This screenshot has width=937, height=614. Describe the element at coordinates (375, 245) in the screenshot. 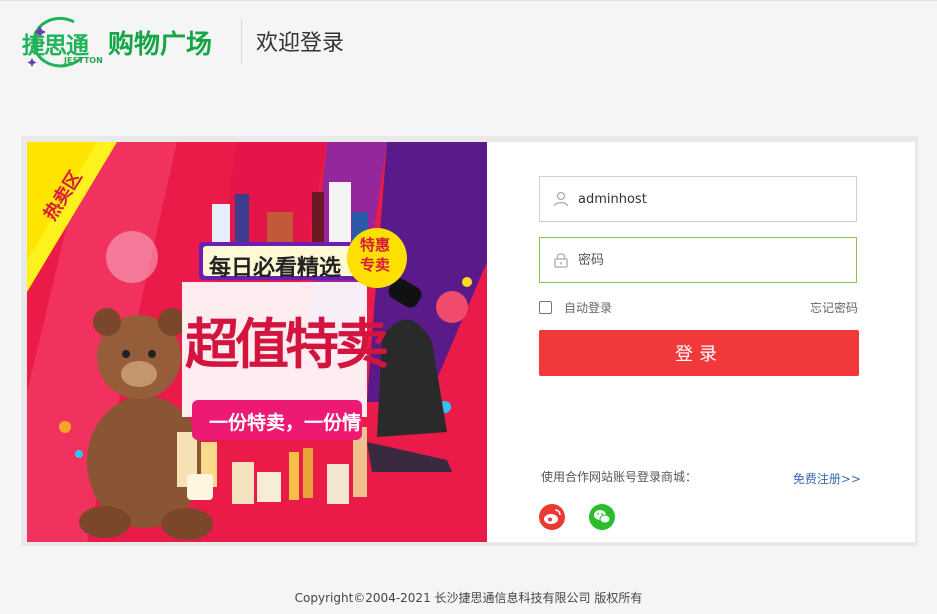

I see `svg-text: 特惠` at that location.